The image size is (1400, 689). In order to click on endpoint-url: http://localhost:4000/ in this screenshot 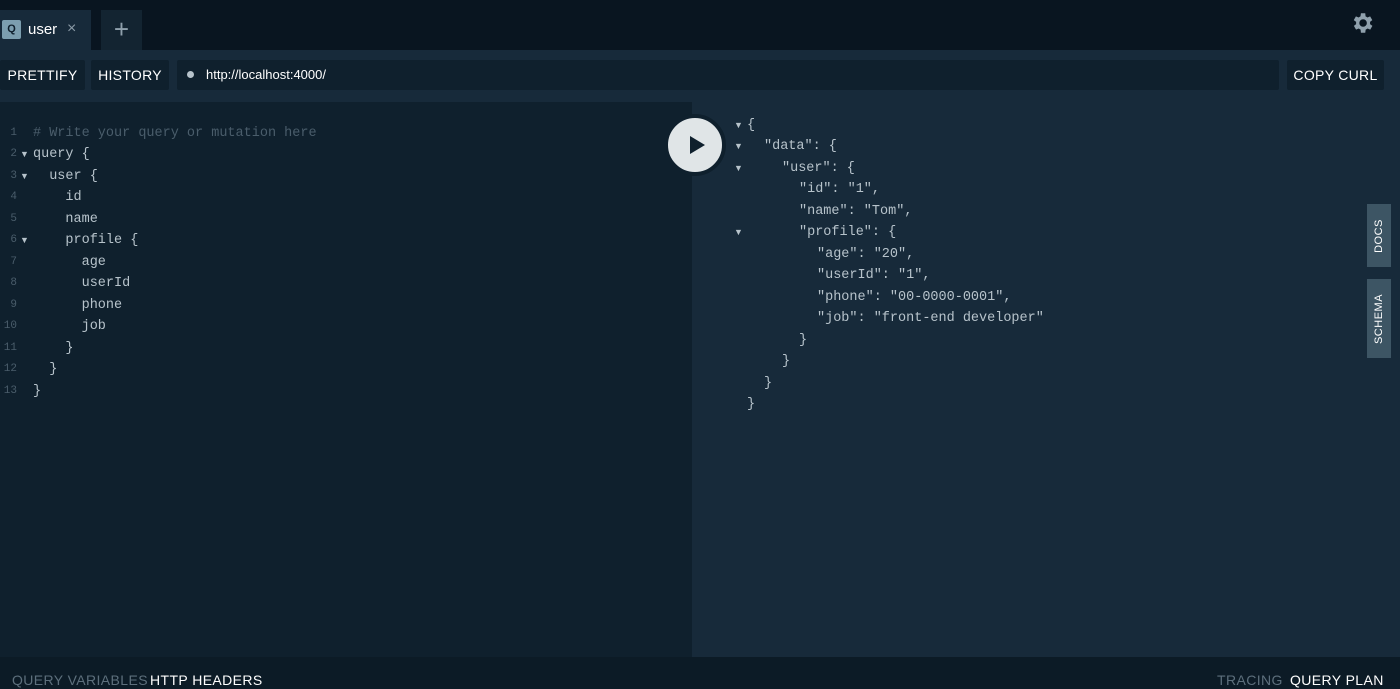, I will do `click(266, 74)`.